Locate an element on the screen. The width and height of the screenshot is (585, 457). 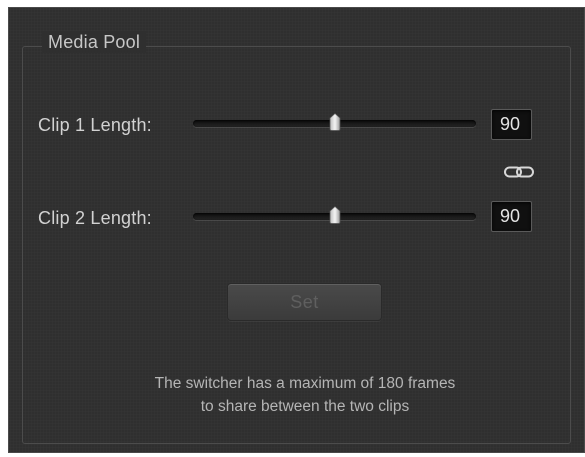
clip2-length-slider is located at coordinates (334, 215).